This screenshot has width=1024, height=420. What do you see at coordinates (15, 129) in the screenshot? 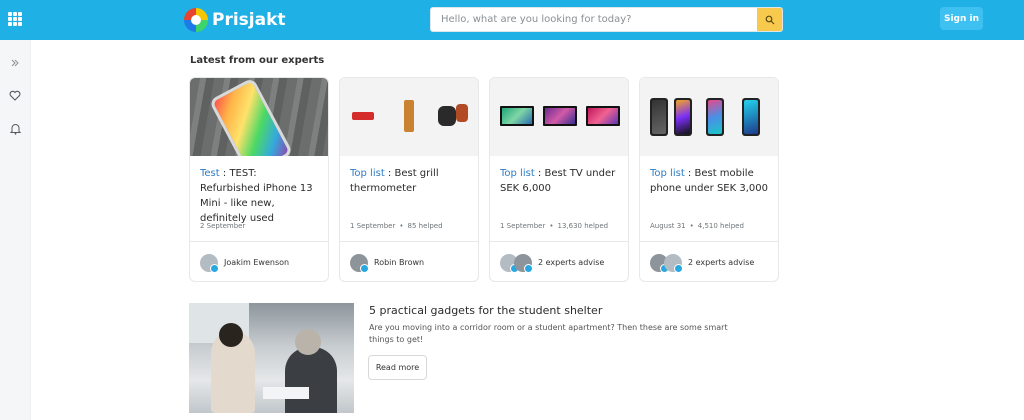
I see `bell-icon` at bounding box center [15, 129].